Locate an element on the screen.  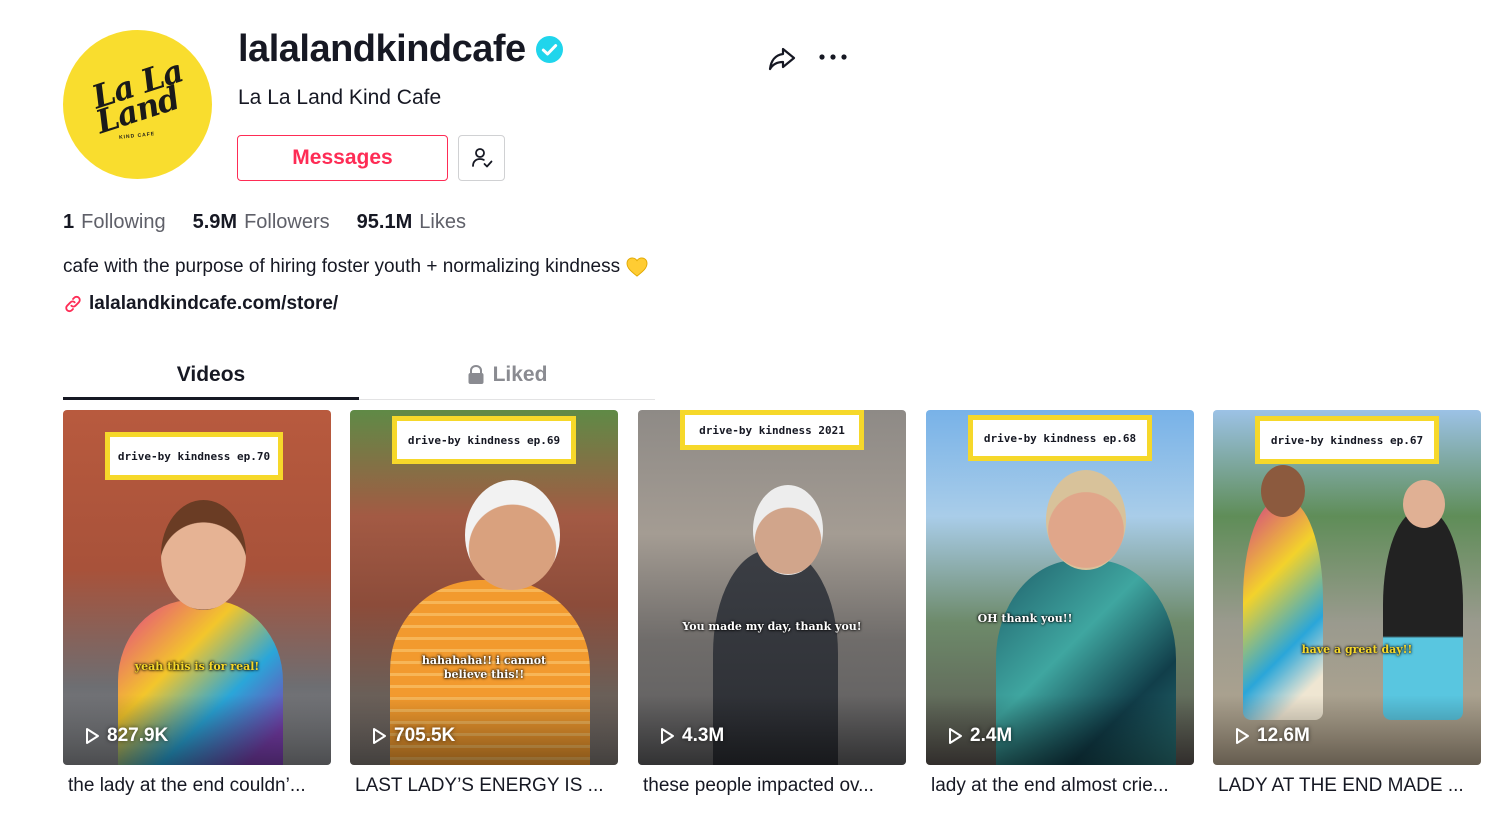
verified-badge-icon is located at coordinates (549, 49).